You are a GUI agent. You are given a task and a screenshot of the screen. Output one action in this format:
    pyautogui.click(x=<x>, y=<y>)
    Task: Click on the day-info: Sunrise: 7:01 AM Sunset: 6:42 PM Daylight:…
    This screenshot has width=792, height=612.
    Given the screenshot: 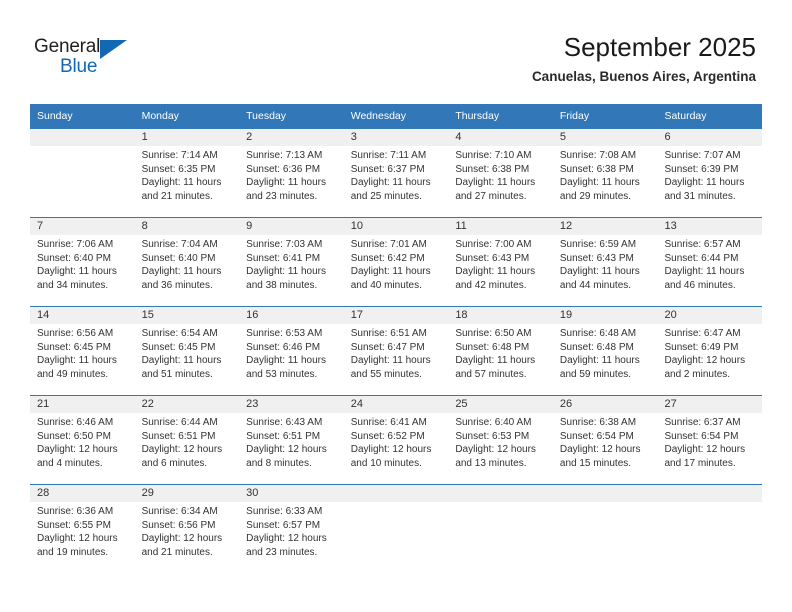 What is the action you would take?
    pyautogui.click(x=396, y=263)
    